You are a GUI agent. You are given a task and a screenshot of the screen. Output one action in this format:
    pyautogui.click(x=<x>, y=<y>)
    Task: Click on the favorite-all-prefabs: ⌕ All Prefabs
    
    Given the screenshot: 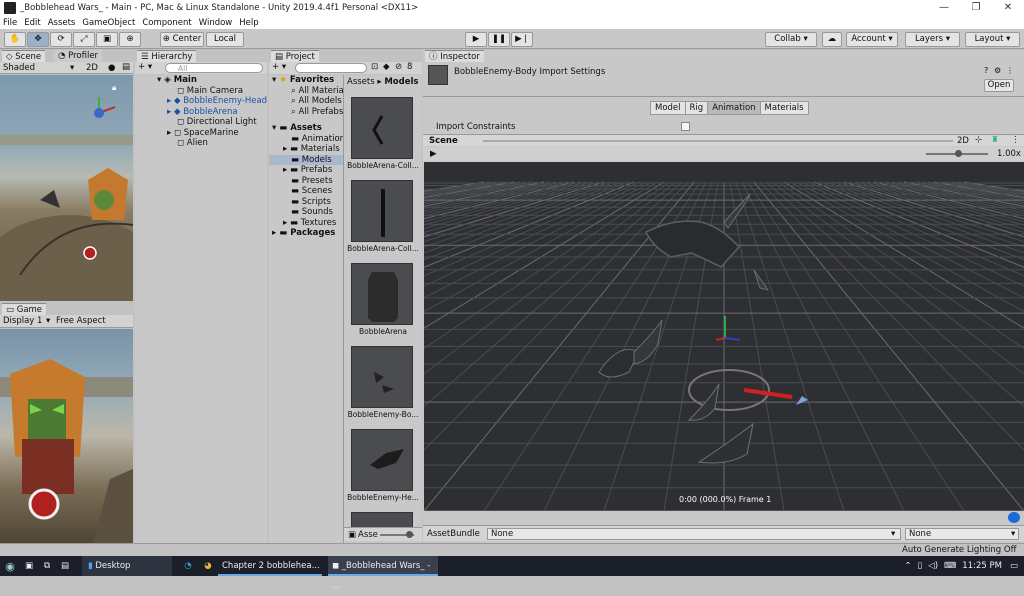 What is the action you would take?
    pyautogui.click(x=306, y=112)
    